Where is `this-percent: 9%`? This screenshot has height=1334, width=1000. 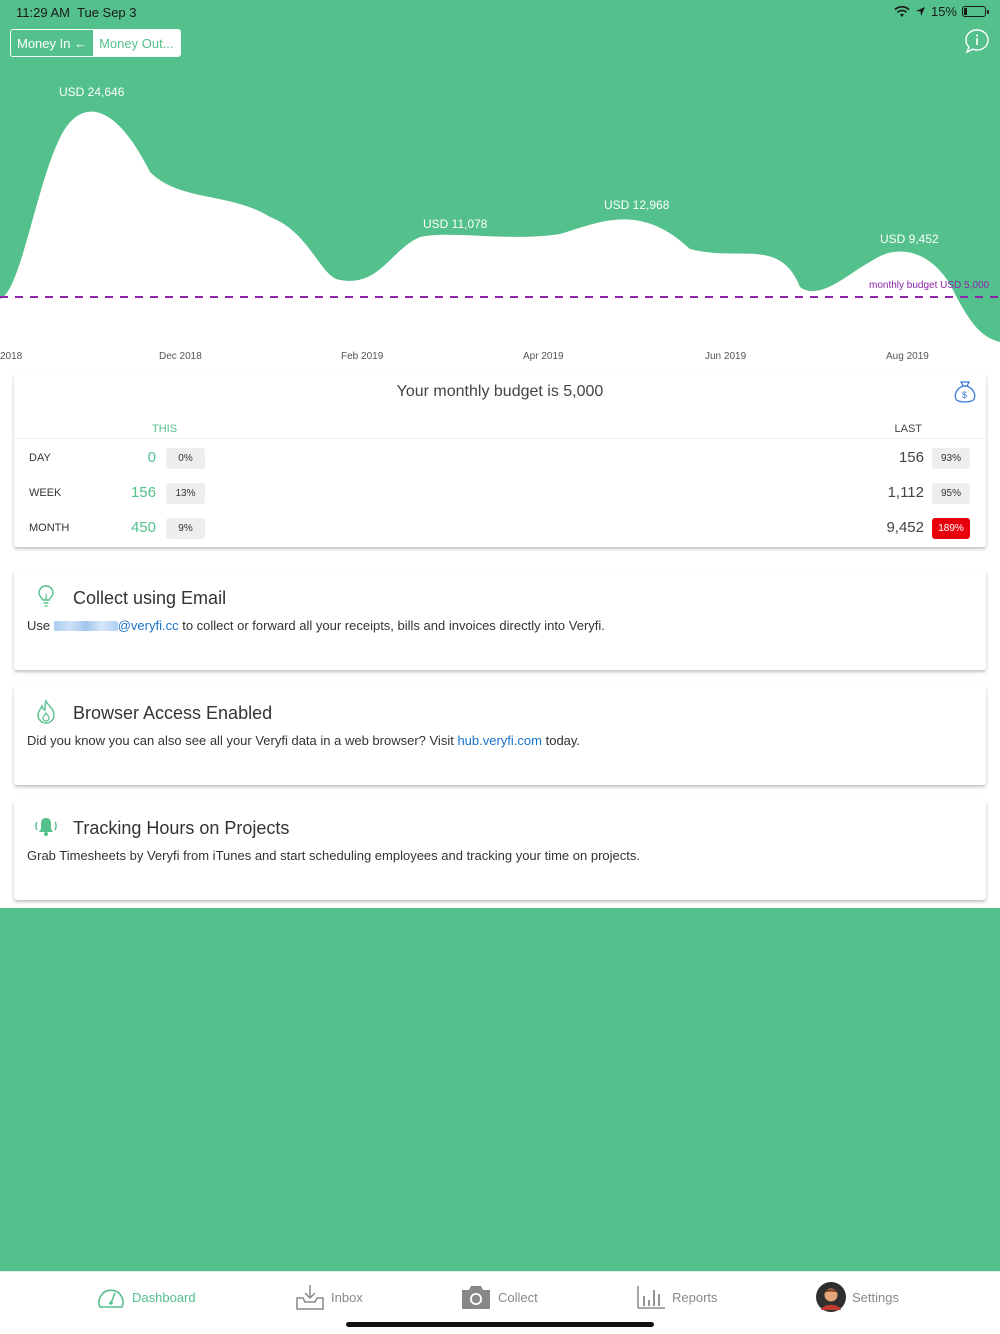 this-percent: 9% is located at coordinates (185, 528).